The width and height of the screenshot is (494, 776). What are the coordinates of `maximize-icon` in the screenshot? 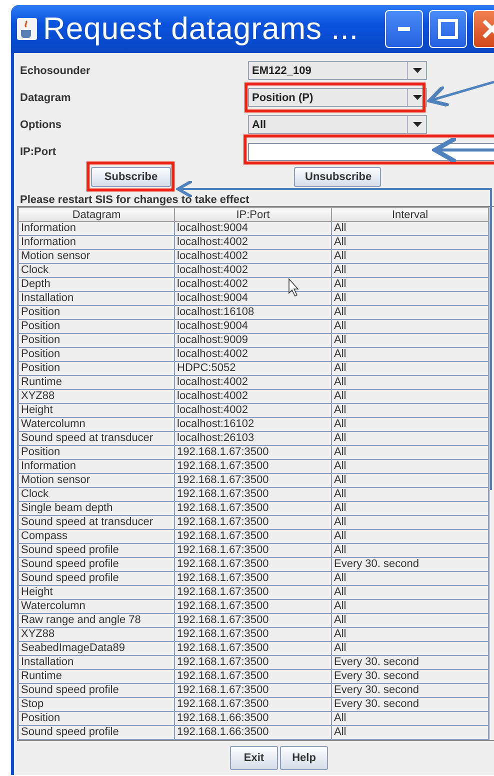 It's located at (448, 29).